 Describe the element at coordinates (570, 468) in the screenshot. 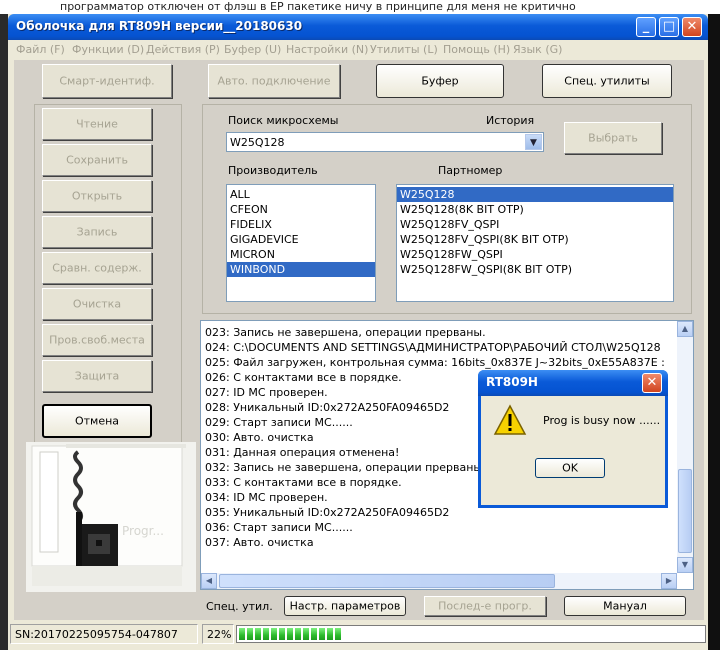

I see `ok-button: OK` at that location.